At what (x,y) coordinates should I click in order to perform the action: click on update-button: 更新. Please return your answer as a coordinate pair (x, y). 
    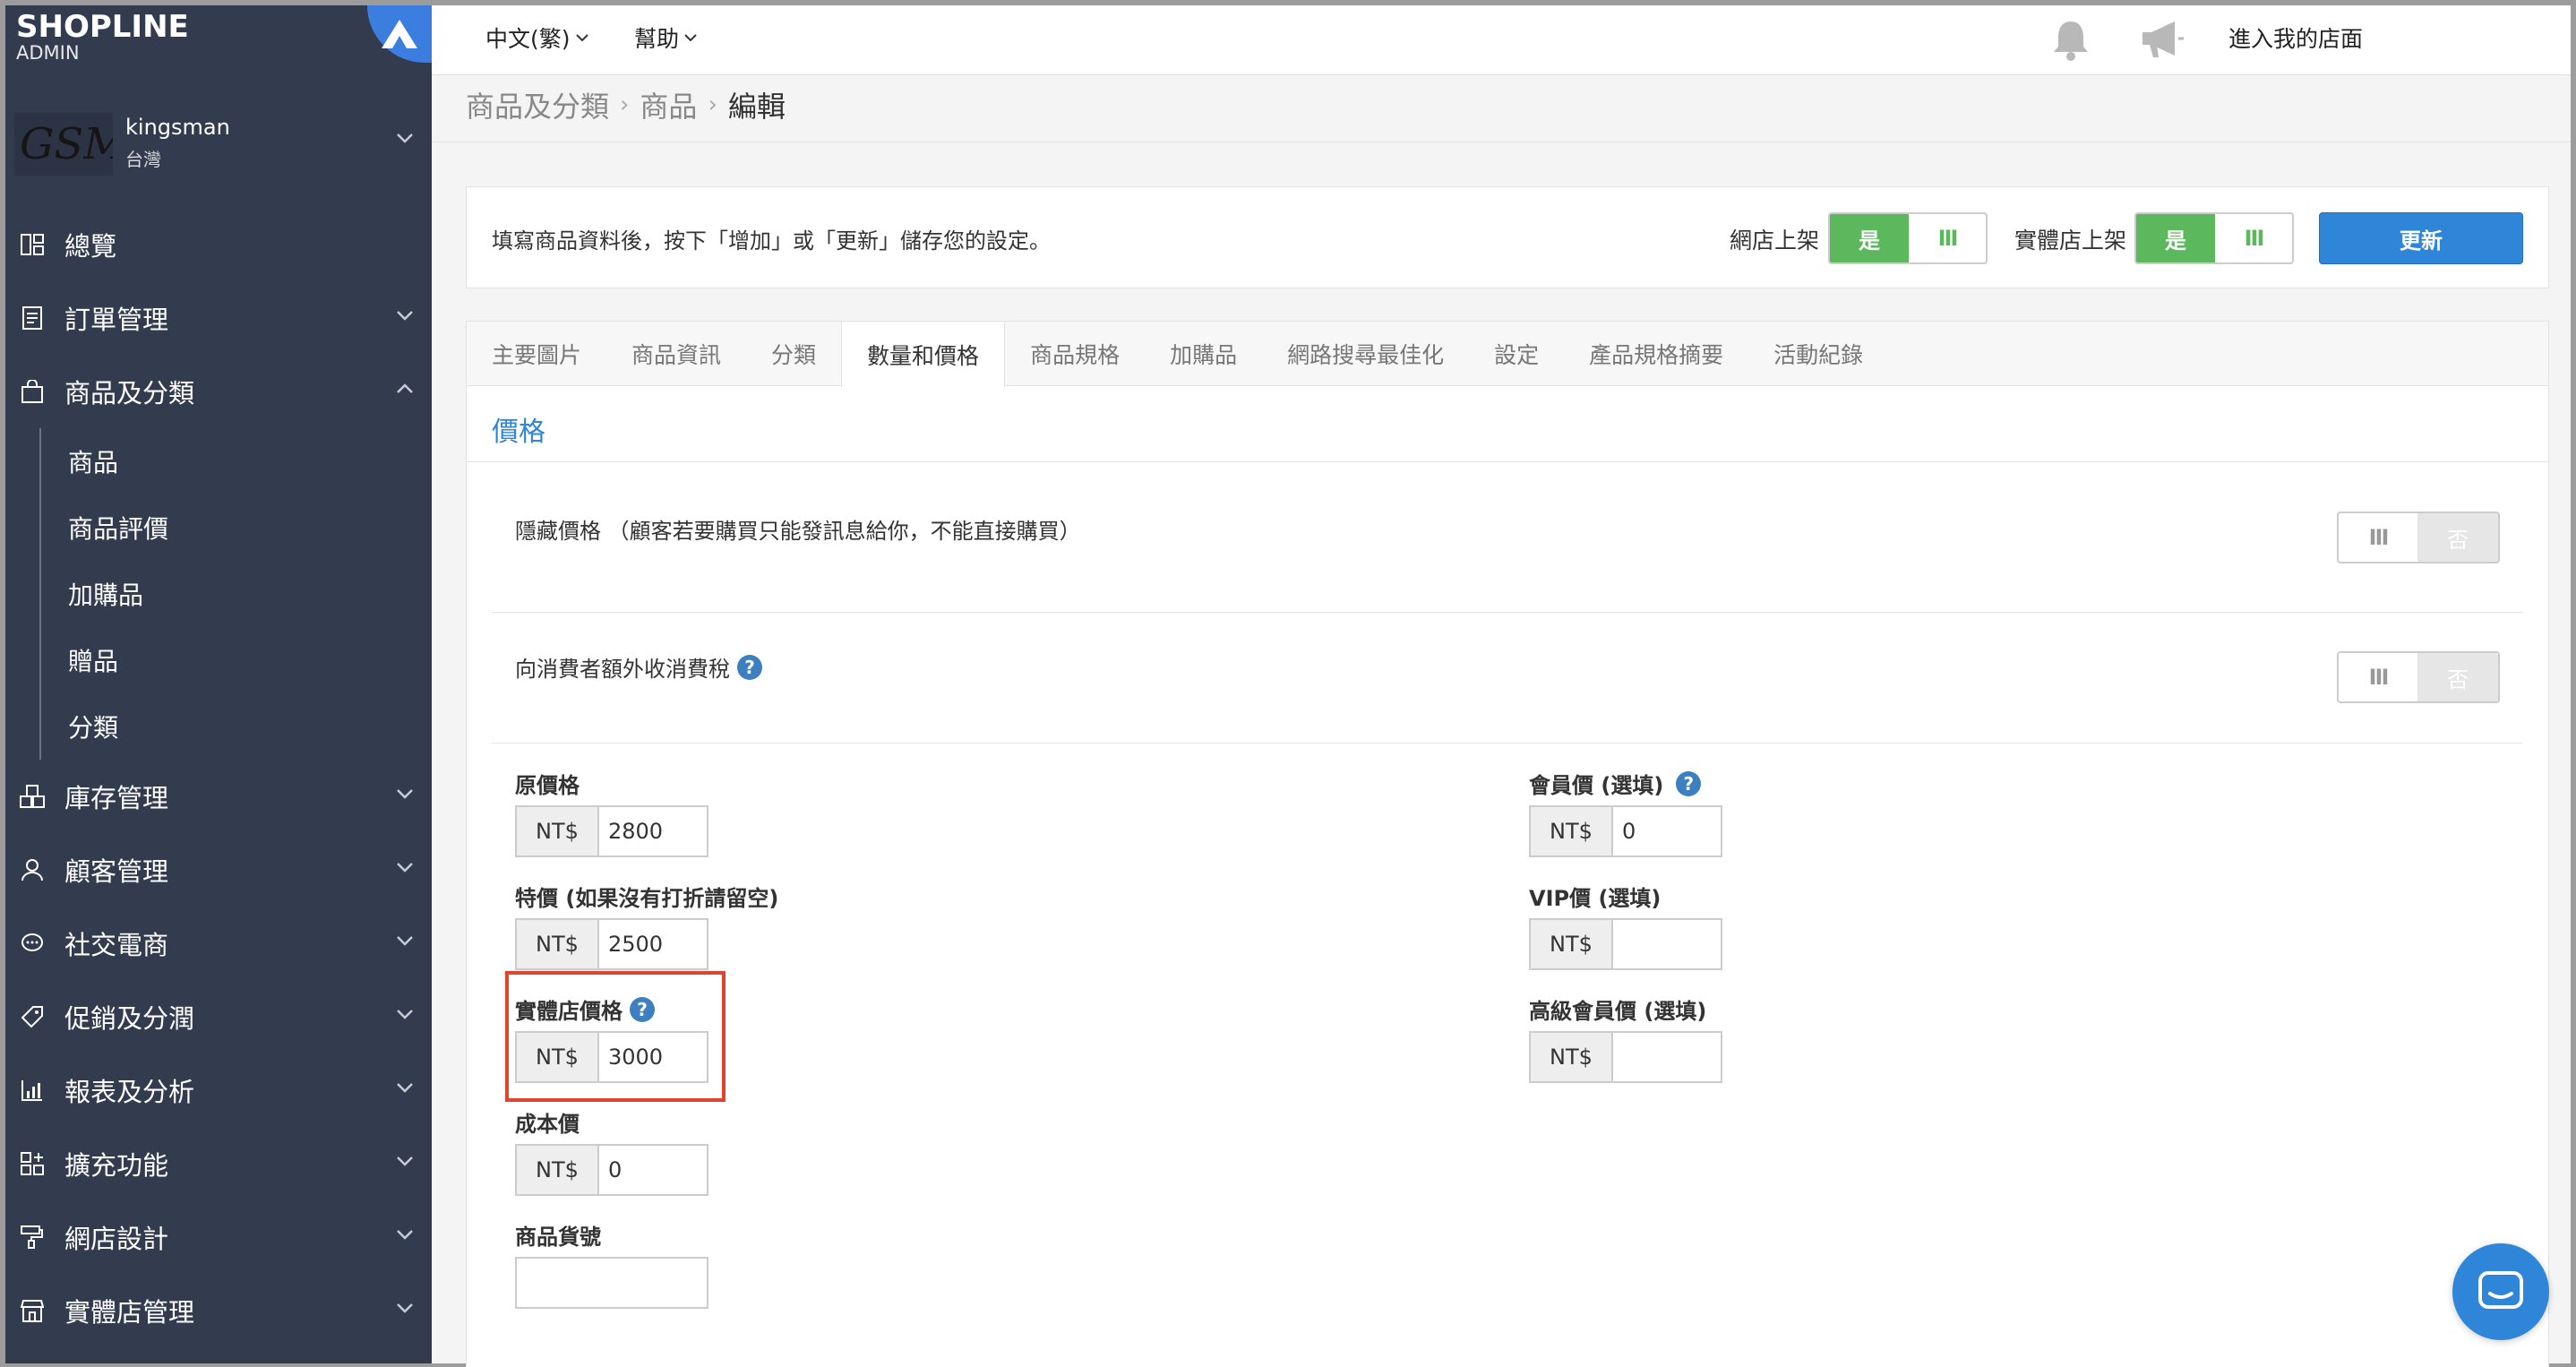
    Looking at the image, I should click on (2421, 238).